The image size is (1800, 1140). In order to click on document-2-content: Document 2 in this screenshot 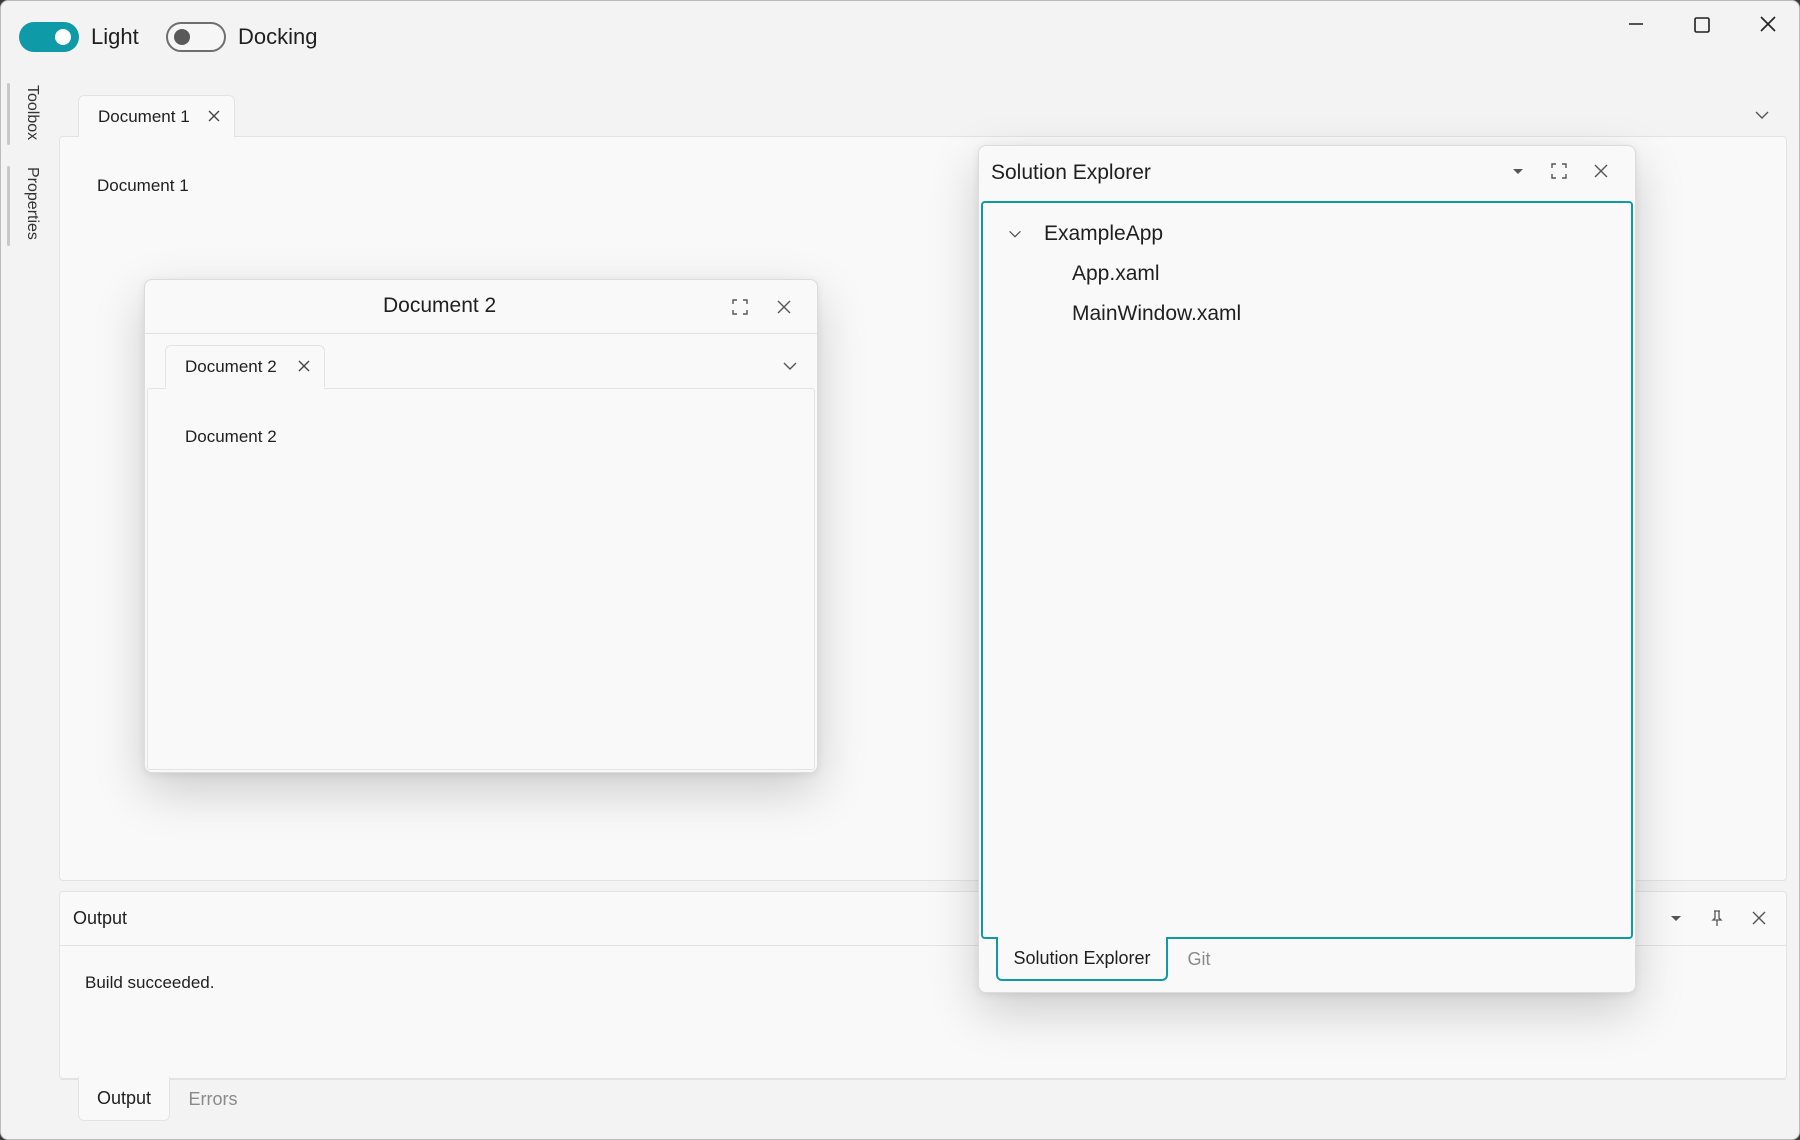, I will do `click(231, 436)`.